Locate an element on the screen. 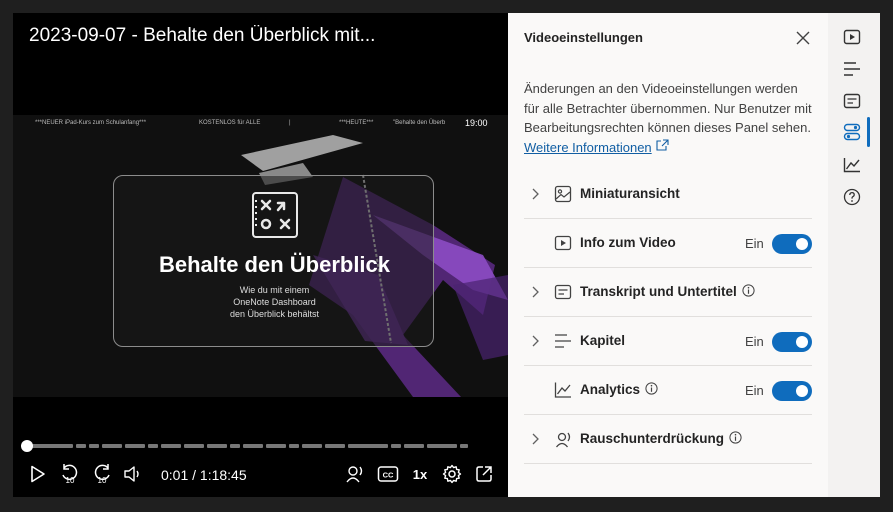 The width and height of the screenshot is (893, 512). settings-row: Kapitel Ein is located at coordinates (668, 341).